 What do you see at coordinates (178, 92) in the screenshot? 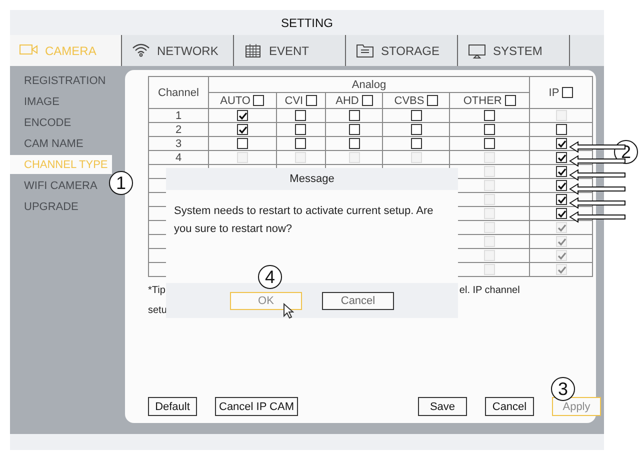
I see `column-header: Channel` at bounding box center [178, 92].